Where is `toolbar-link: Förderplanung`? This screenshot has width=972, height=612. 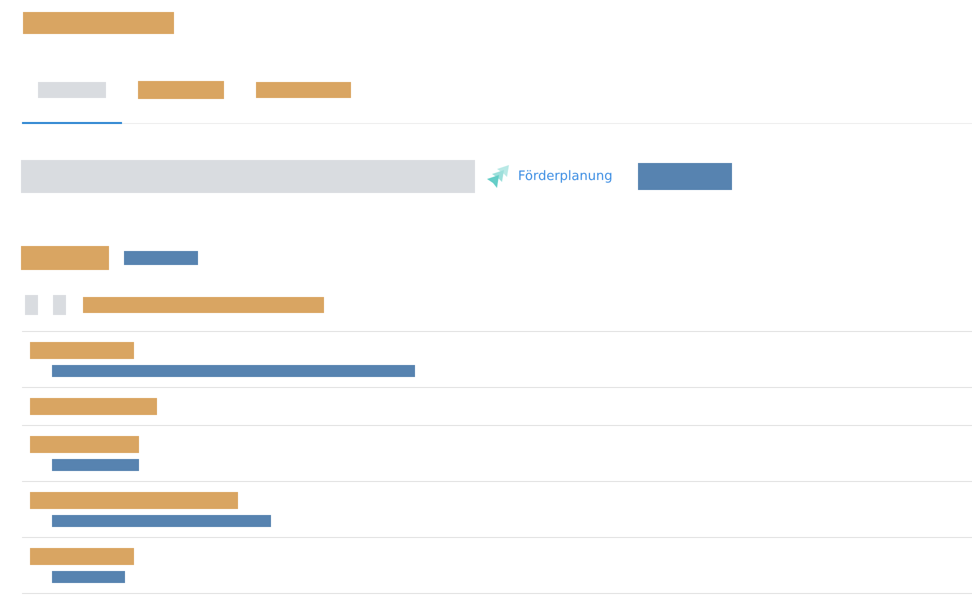 toolbar-link: Förderplanung is located at coordinates (549, 176).